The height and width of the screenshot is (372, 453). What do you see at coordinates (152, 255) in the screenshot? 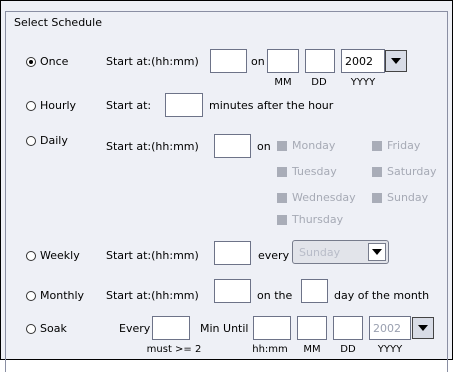
I see `weekly-start-label: Start at:(hh:mm)` at bounding box center [152, 255].